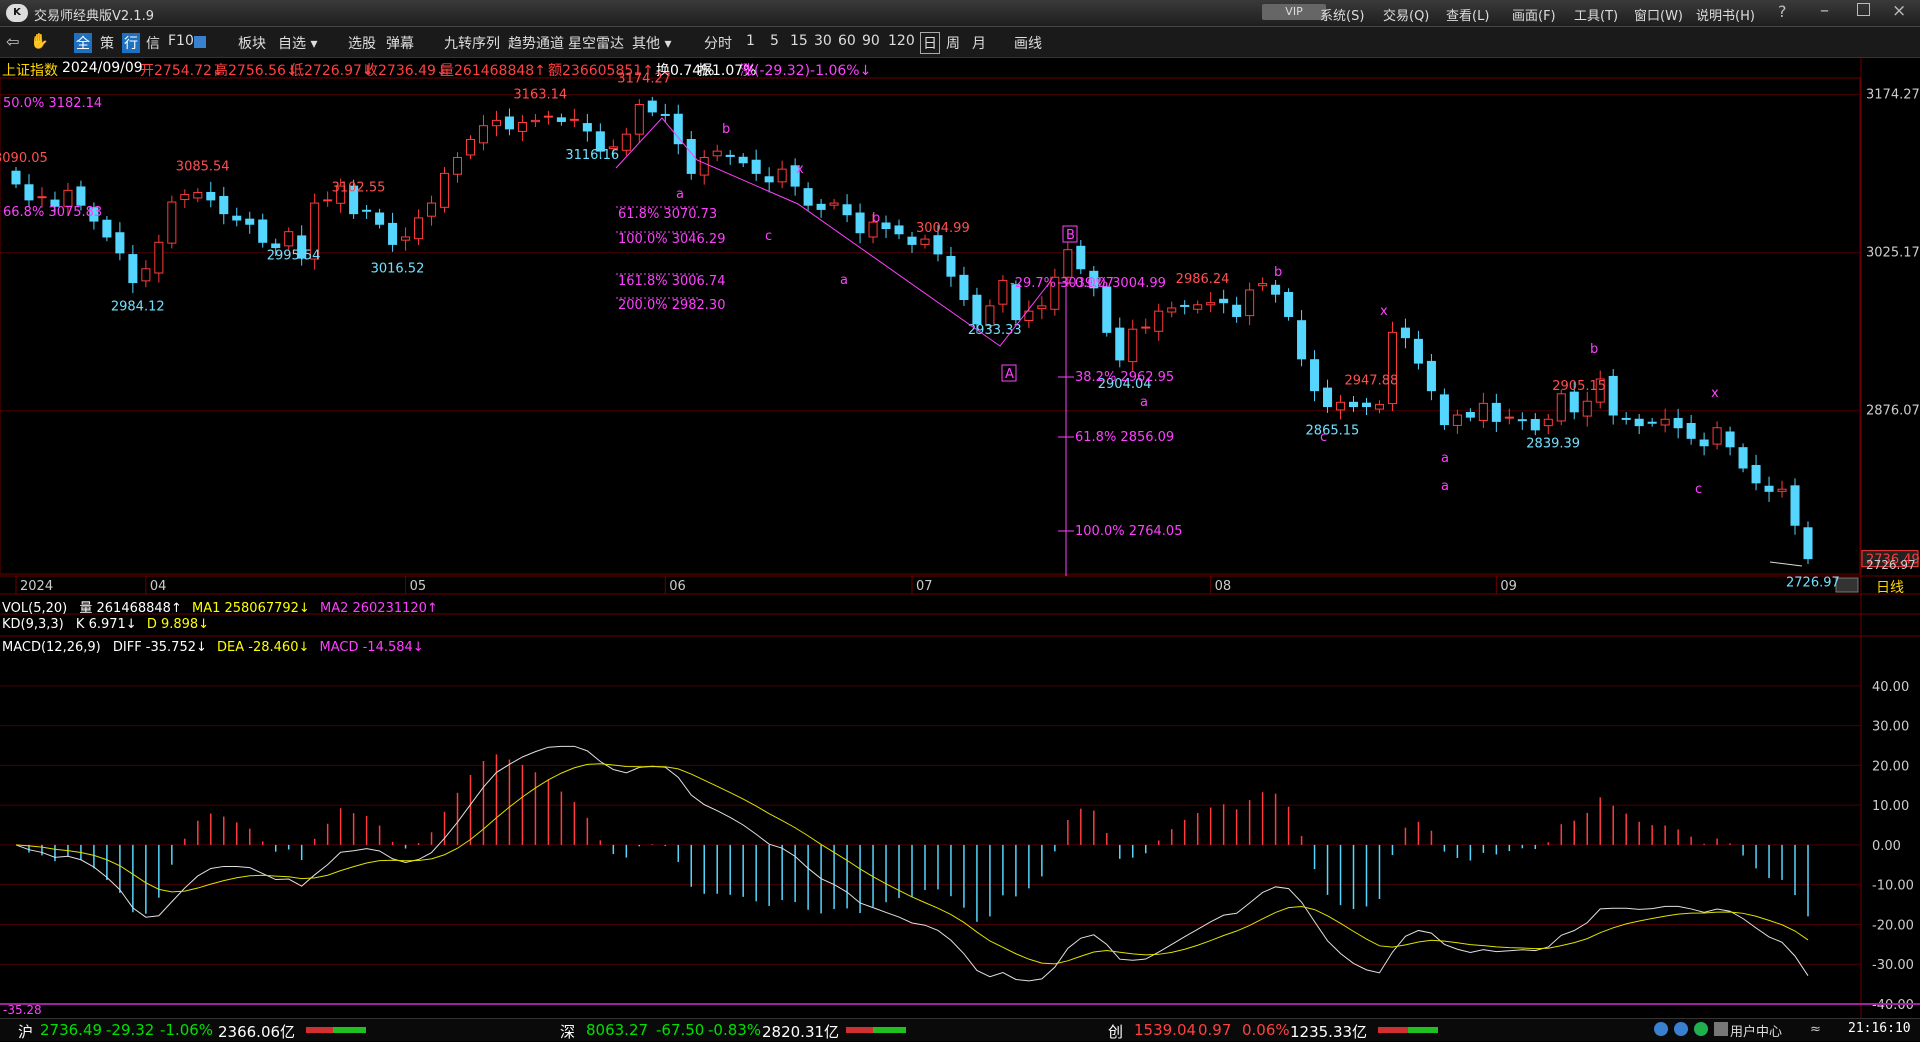 The width and height of the screenshot is (1920, 1042). I want to click on main-y-tick-label: 3025.17, so click(1893, 253).